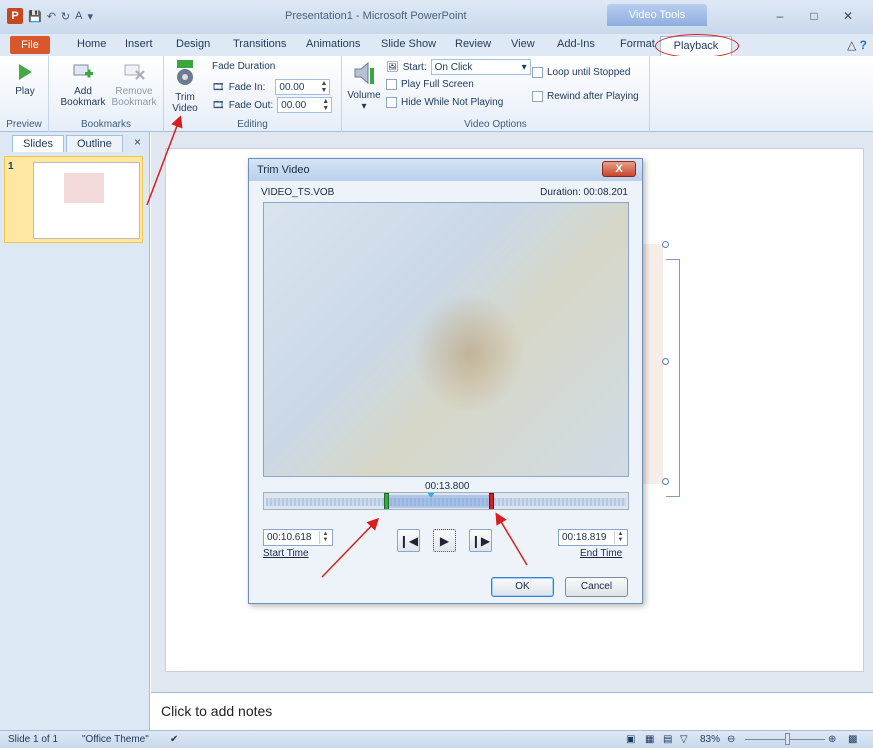  Describe the element at coordinates (391, 102) in the screenshot. I see `hide-while-not-playing-checkbox` at that location.